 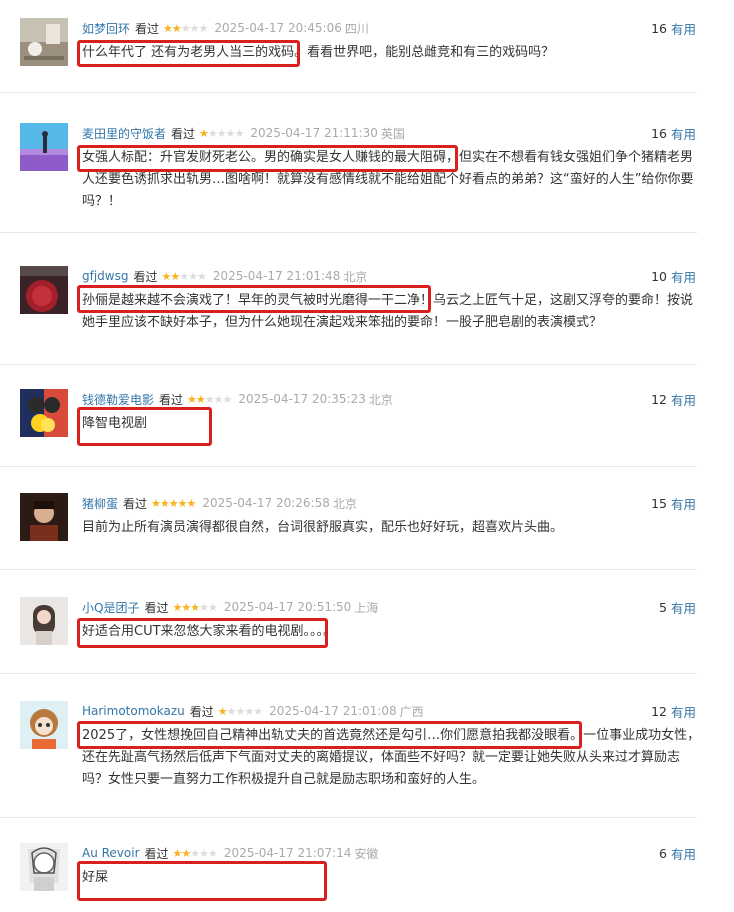 What do you see at coordinates (356, 28) in the screenshot?
I see `review-location: 四川` at bounding box center [356, 28].